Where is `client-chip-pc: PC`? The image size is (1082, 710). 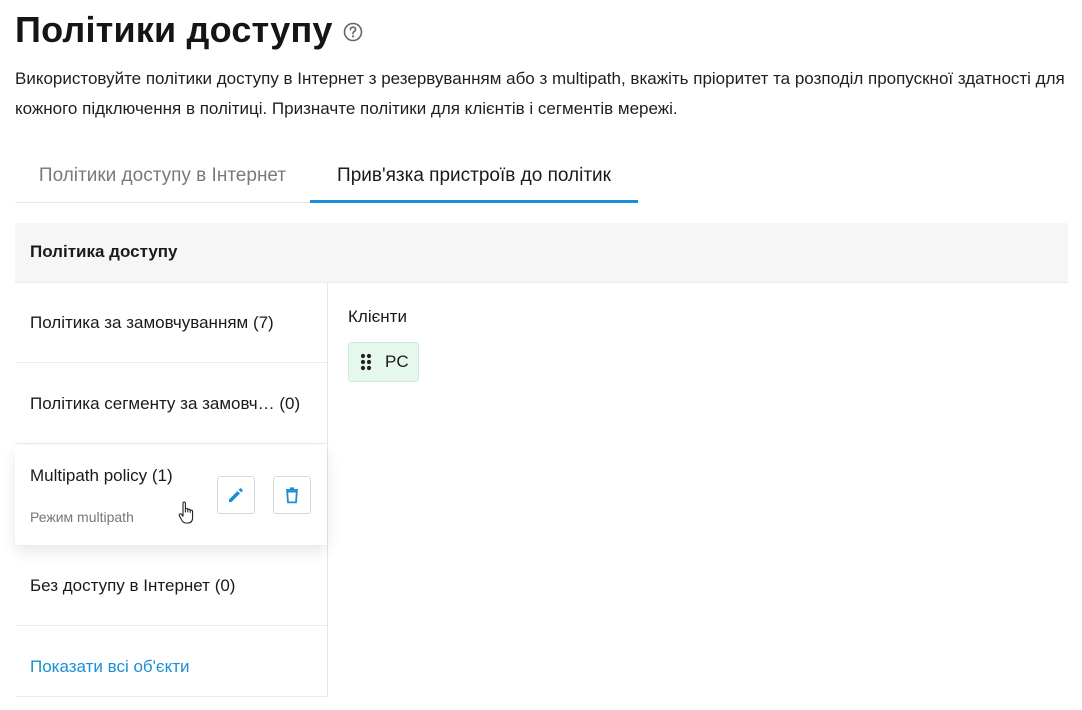
client-chip-pc: PC is located at coordinates (383, 362).